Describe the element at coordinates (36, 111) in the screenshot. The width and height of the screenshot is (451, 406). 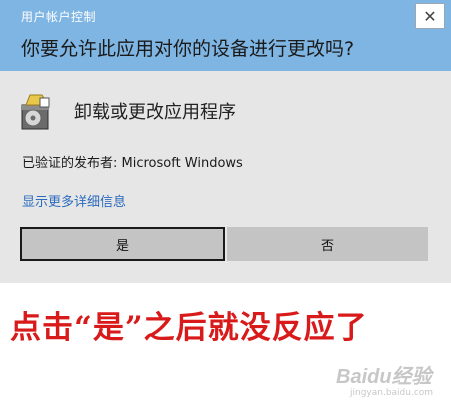
I see `installer-disc-icon` at that location.